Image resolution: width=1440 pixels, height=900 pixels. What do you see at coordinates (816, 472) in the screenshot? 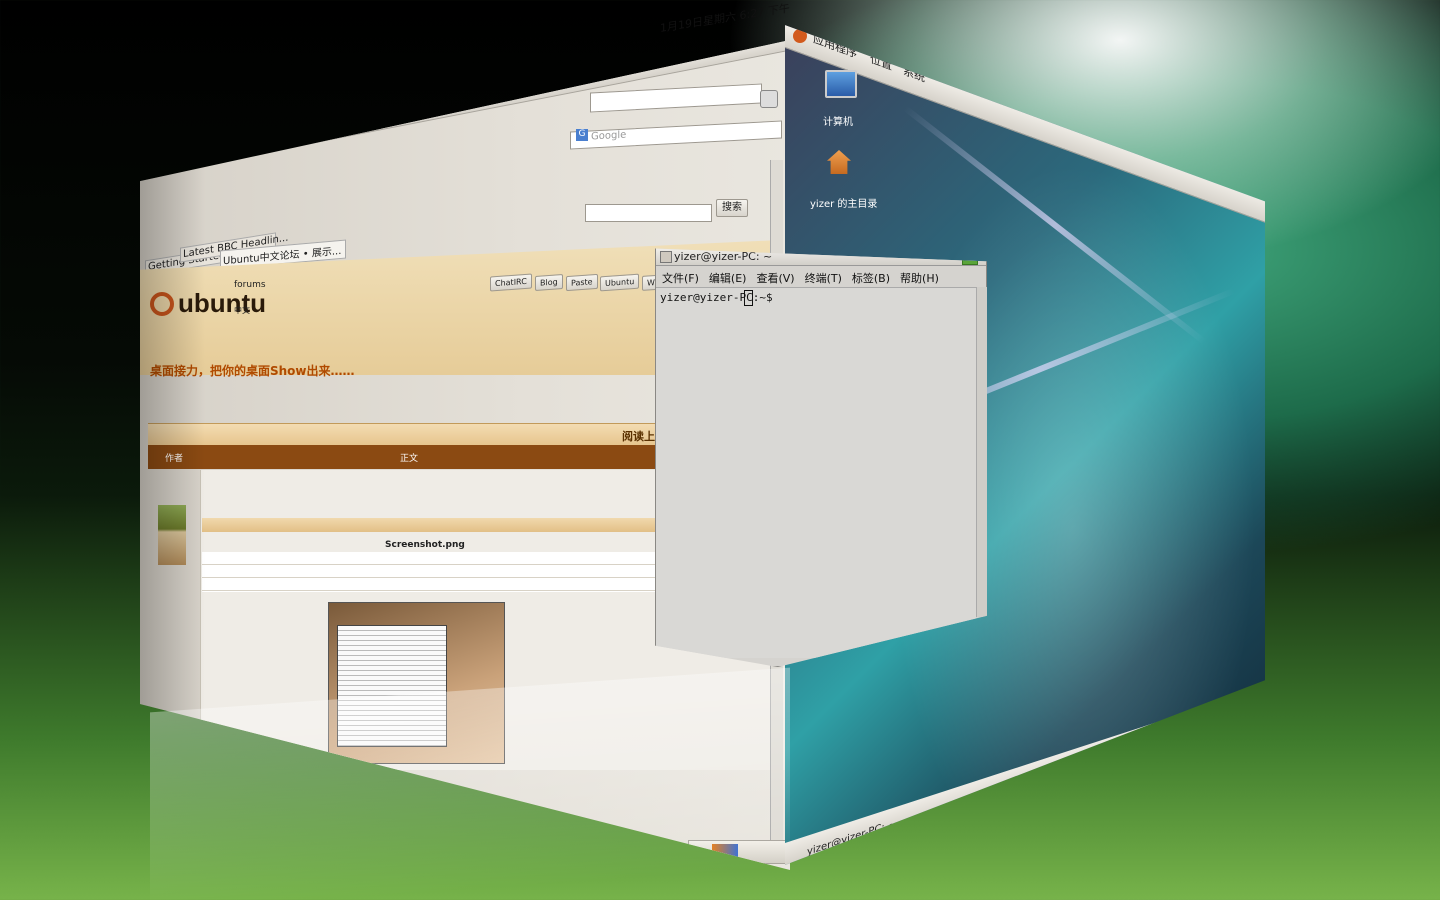
I see `terminal-content` at bounding box center [816, 472].